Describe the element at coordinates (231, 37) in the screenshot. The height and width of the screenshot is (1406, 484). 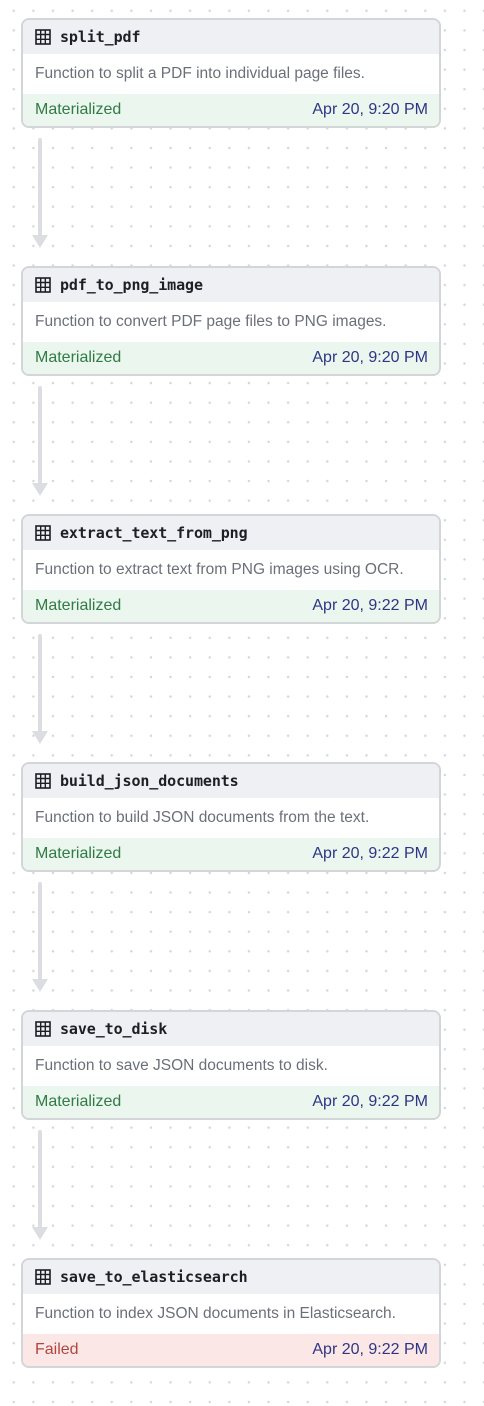
I see `asset-node-header: split_pdf` at that location.